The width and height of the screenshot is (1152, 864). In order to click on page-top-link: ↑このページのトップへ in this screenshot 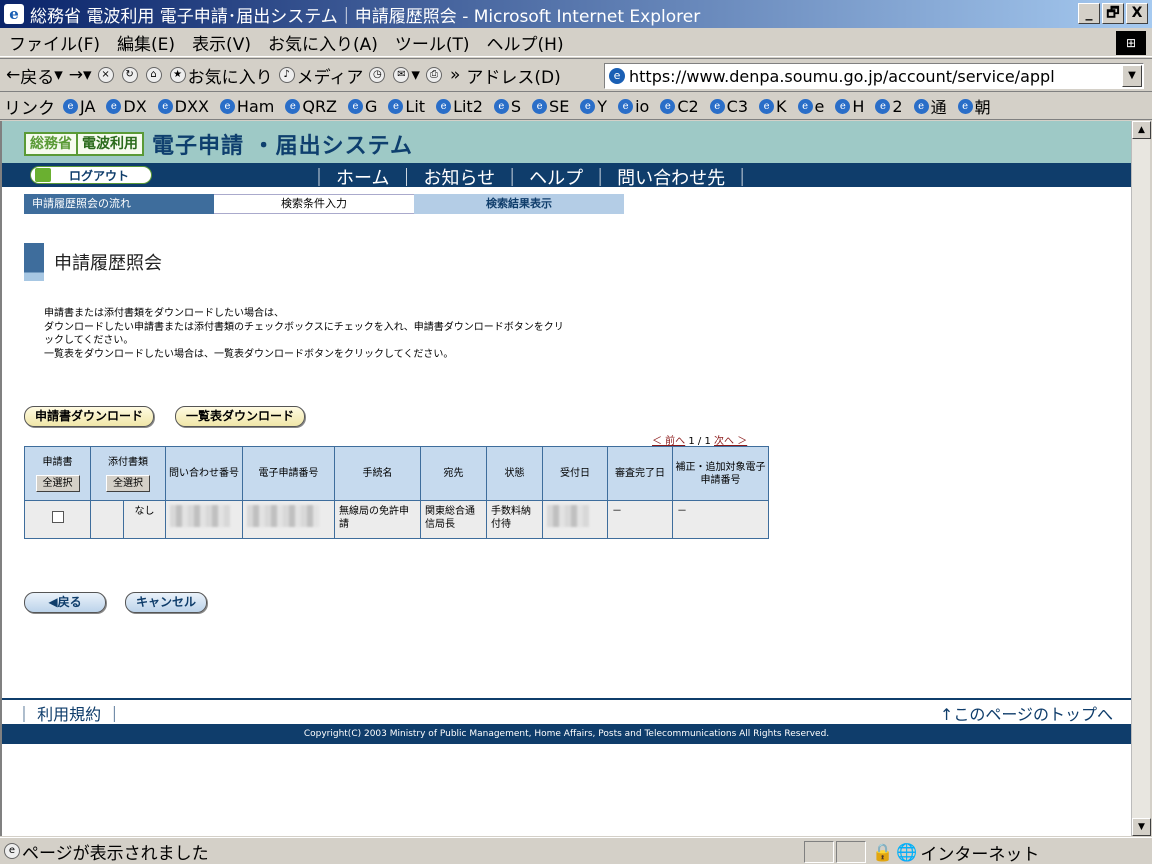, I will do `click(1026, 713)`.